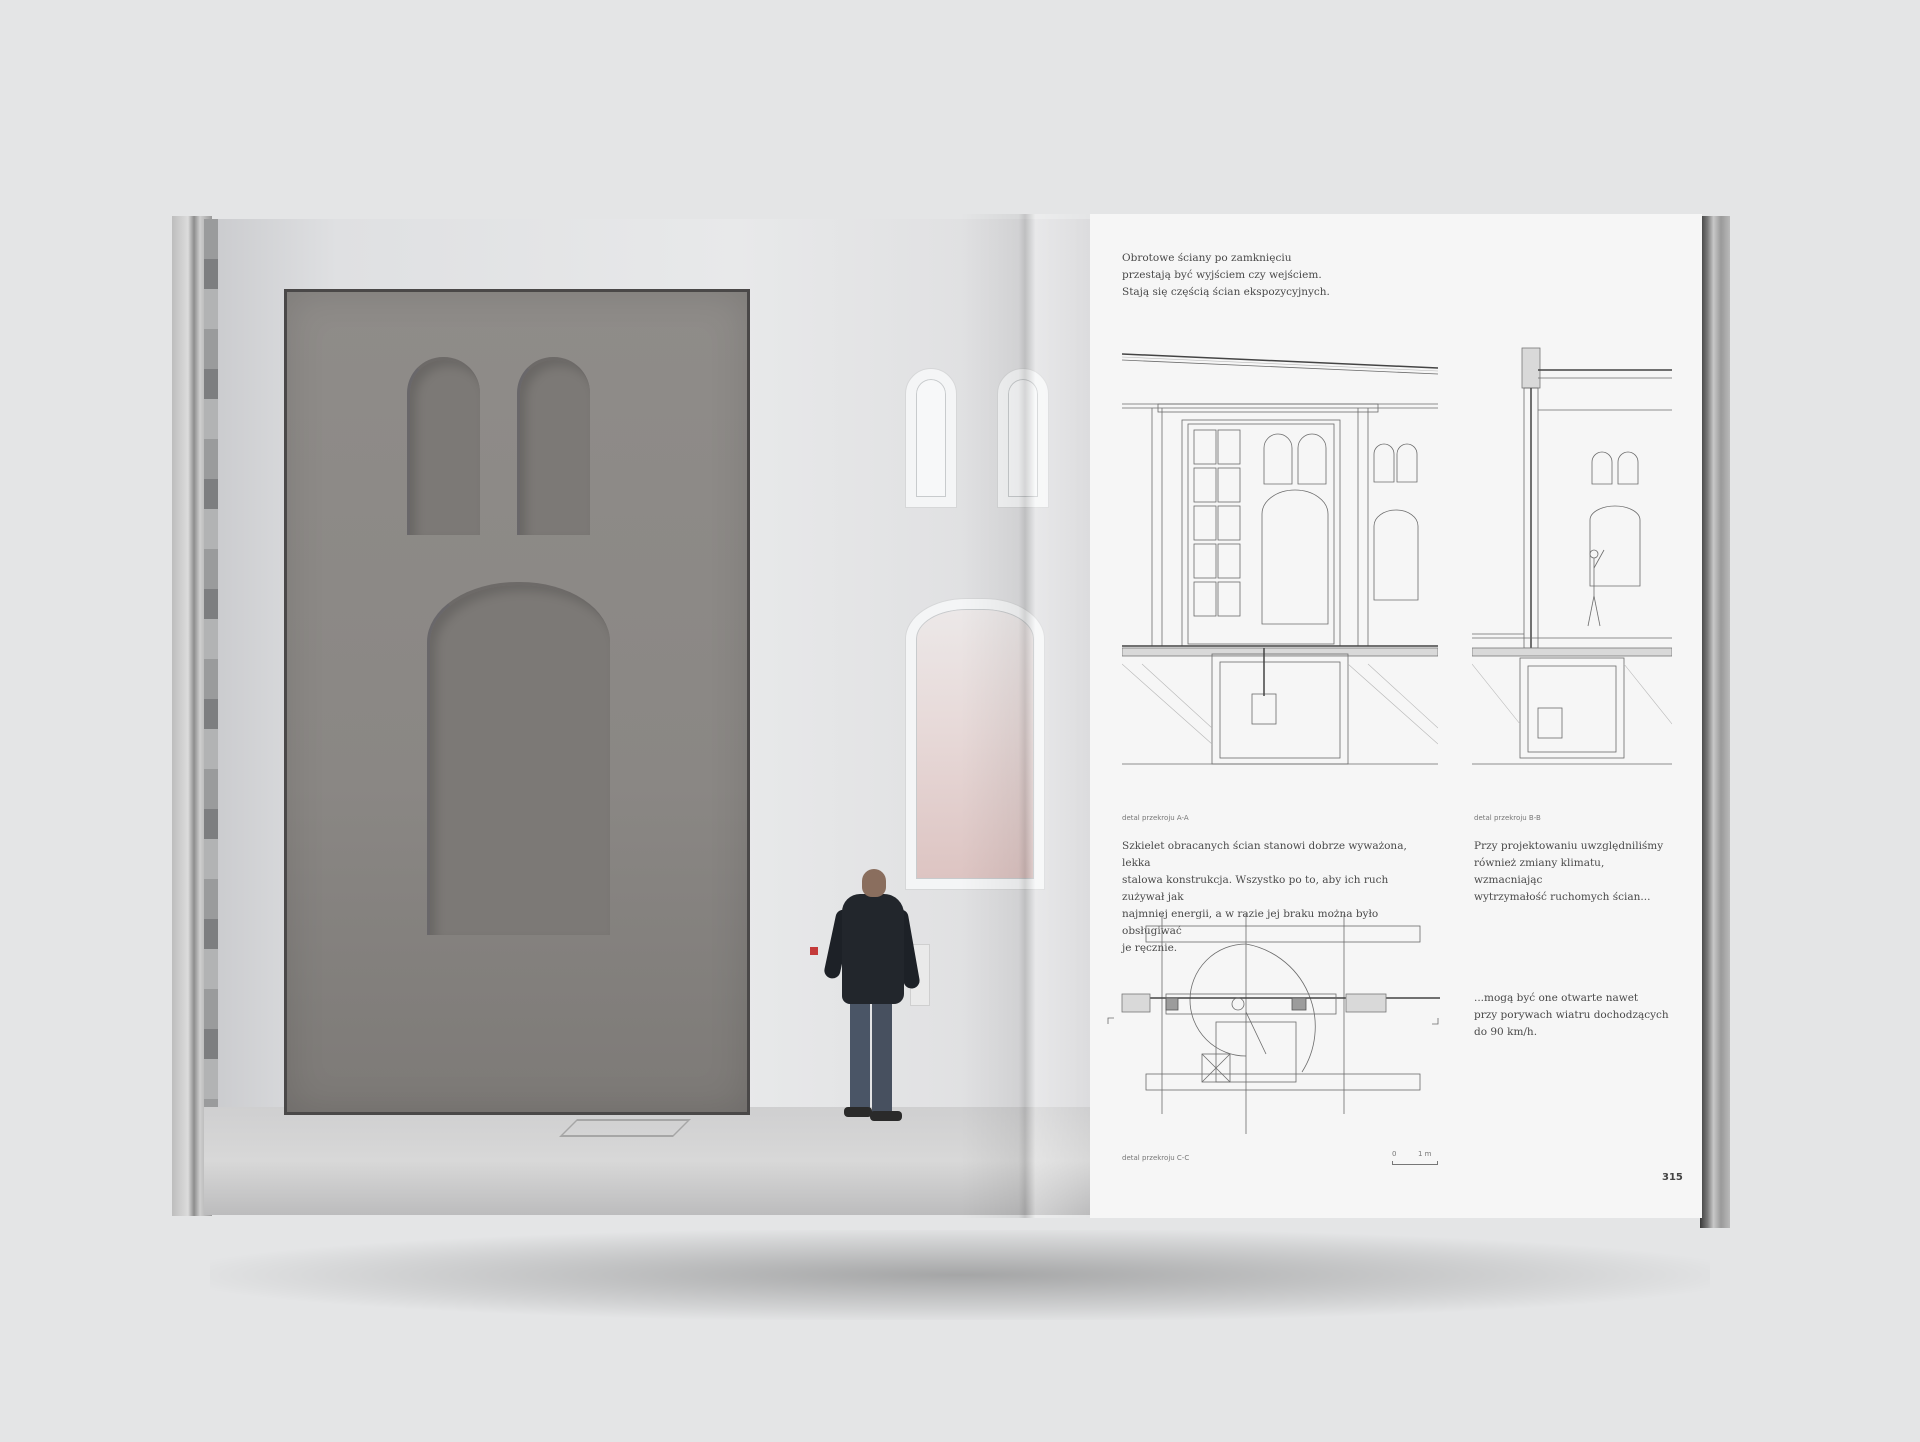 This screenshot has height=1442, width=1920. What do you see at coordinates (814, 951) in the screenshot?
I see `alarm-button` at bounding box center [814, 951].